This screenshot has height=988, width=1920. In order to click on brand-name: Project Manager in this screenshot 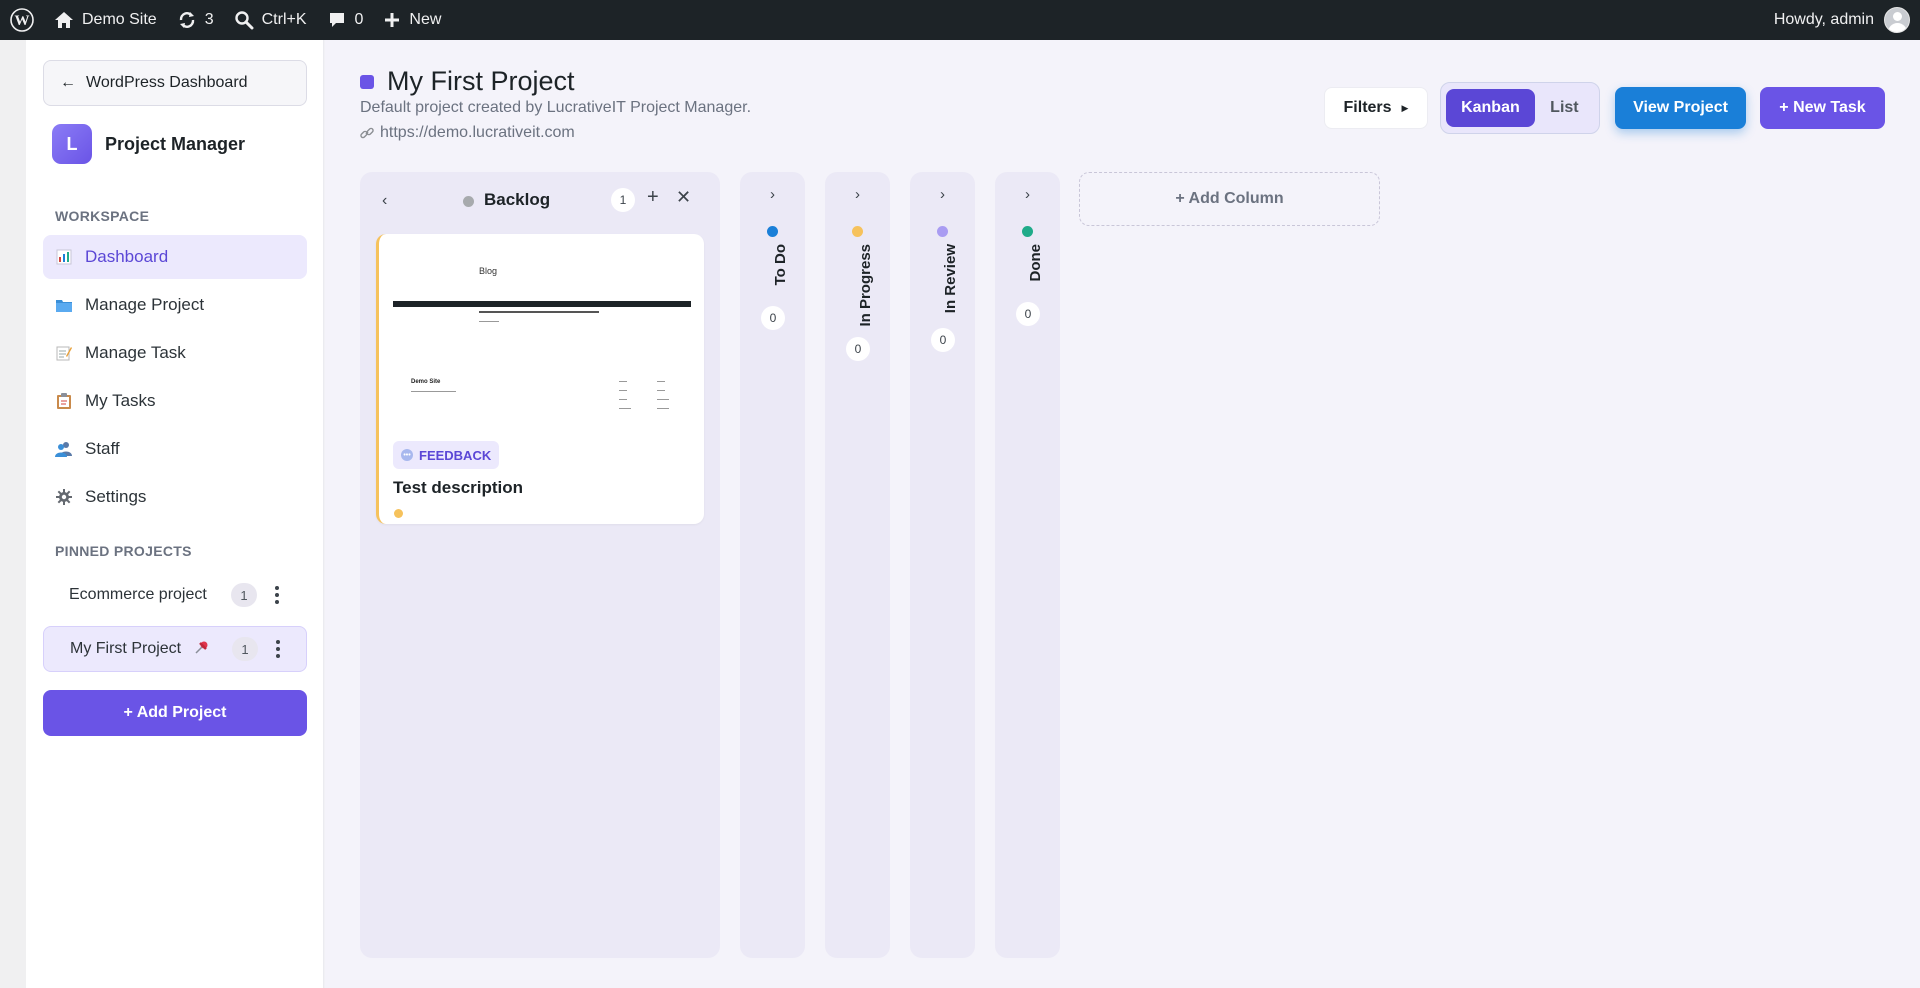, I will do `click(175, 143)`.